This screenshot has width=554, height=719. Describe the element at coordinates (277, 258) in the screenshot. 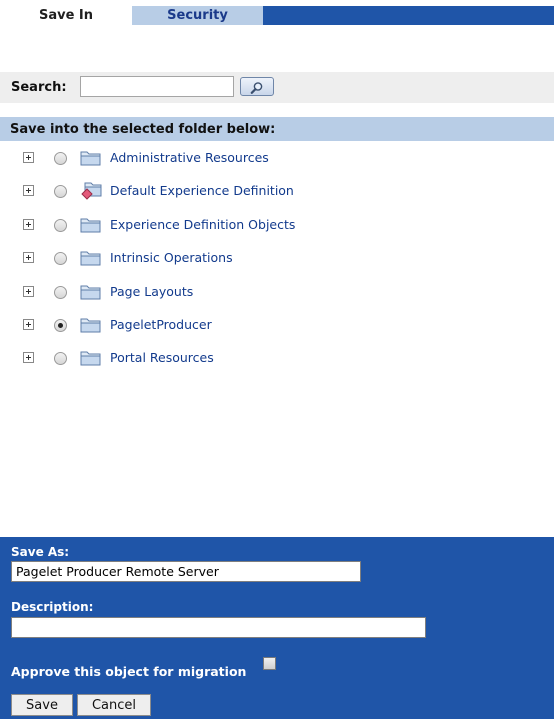

I see `tree-item-intrinsic-operations: Intrinsic Operations` at that location.